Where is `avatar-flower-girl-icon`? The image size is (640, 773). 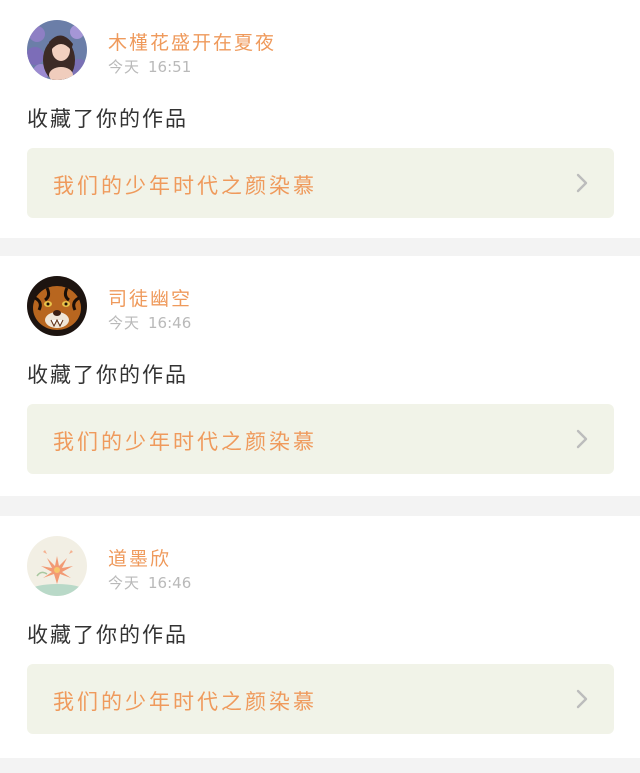
avatar-flower-girl-icon is located at coordinates (57, 50).